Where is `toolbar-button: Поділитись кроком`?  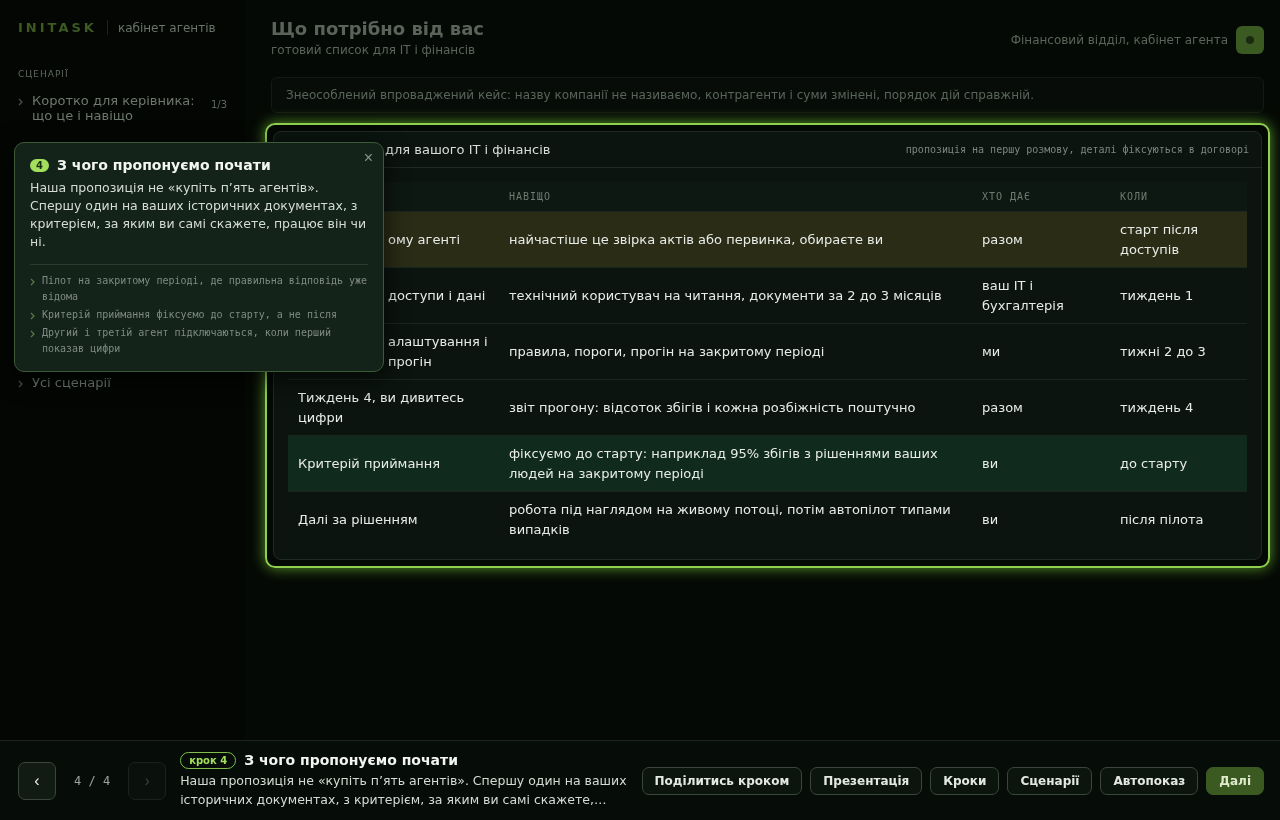 toolbar-button: Поділитись кроком is located at coordinates (722, 780).